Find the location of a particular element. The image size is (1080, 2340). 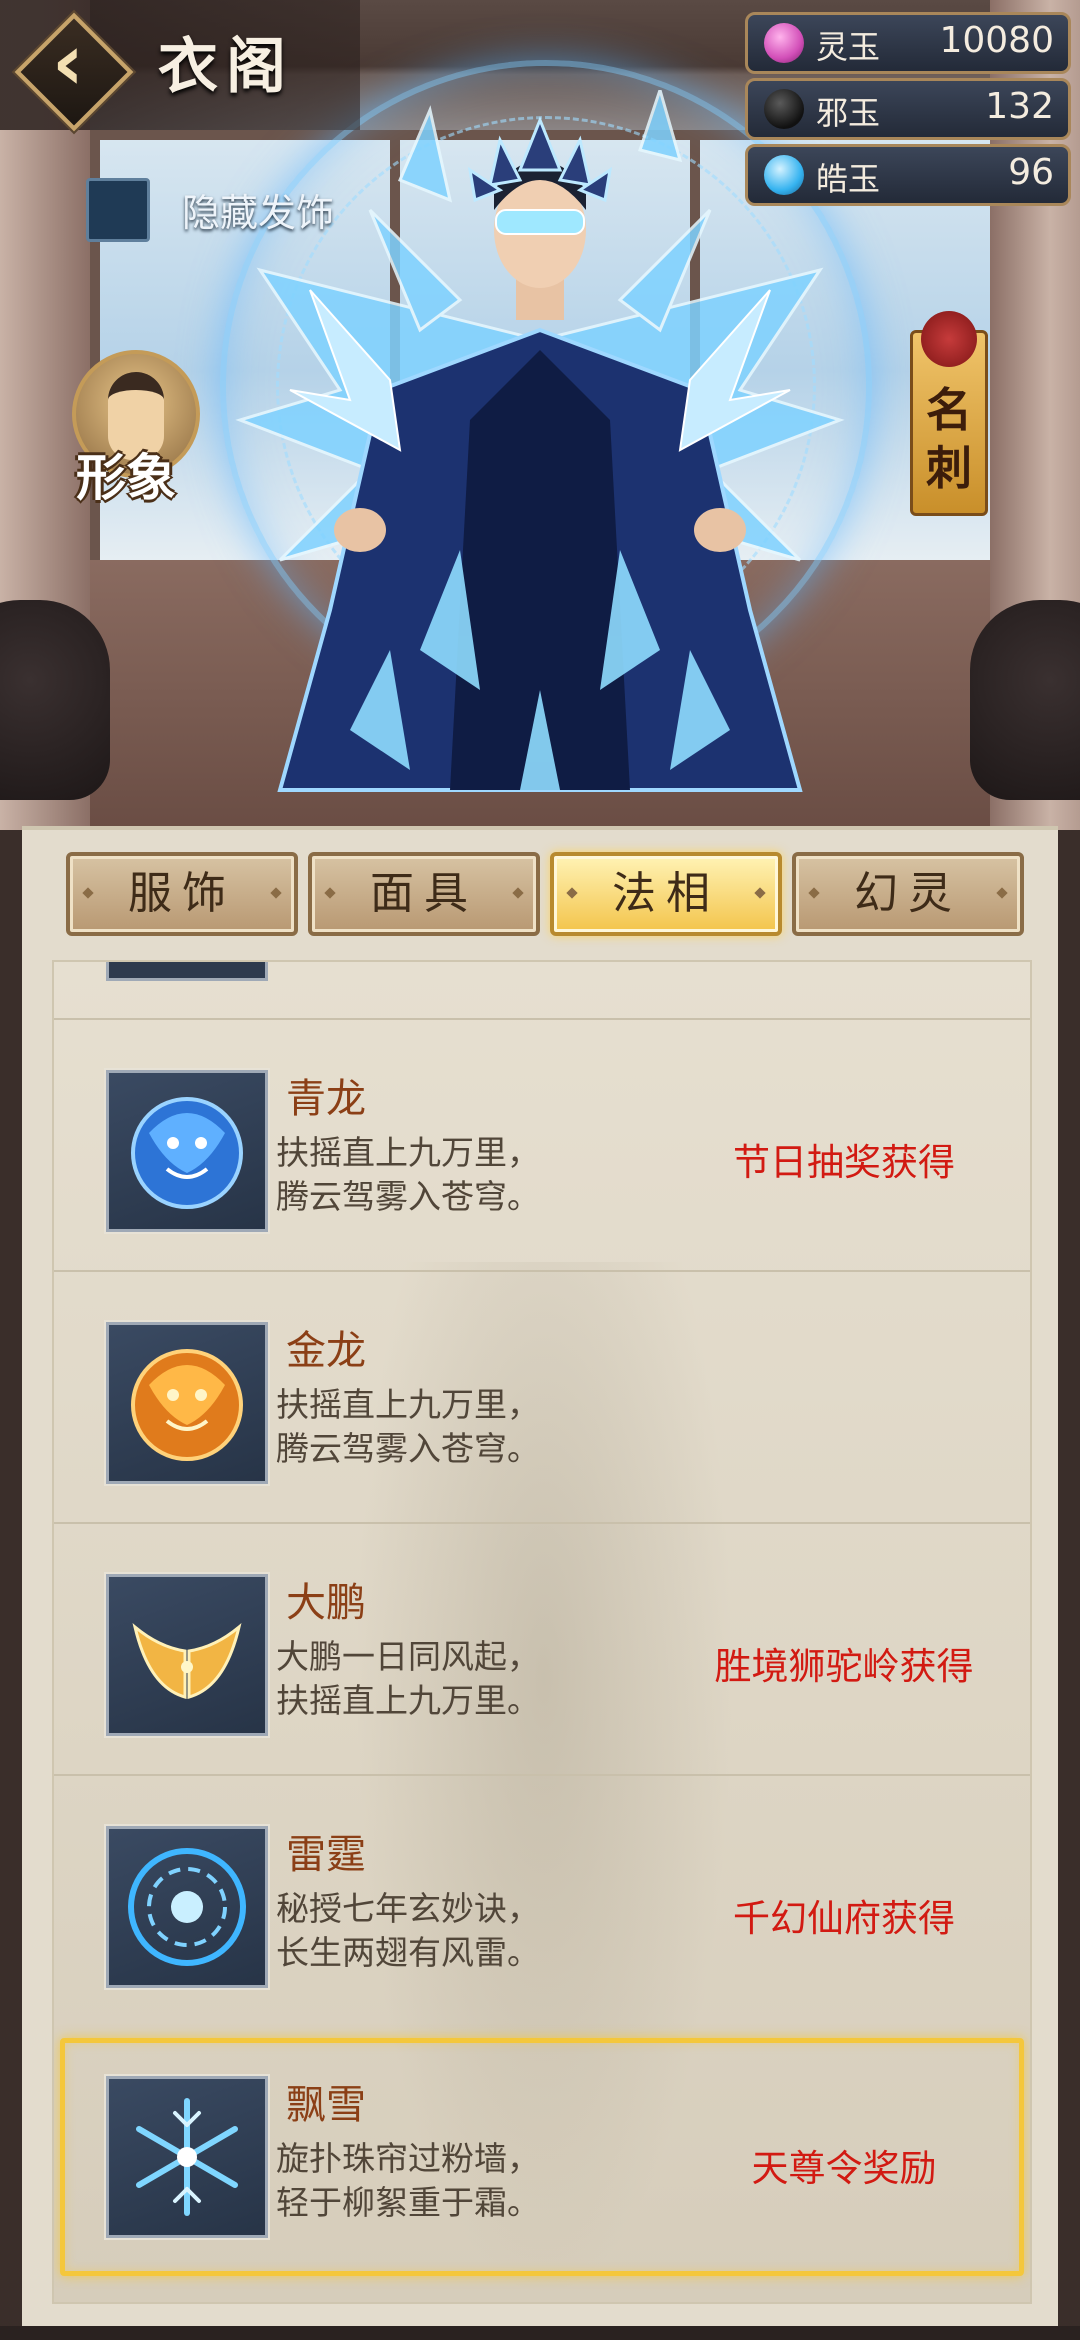

pink-jade-icon is located at coordinates (784, 43).